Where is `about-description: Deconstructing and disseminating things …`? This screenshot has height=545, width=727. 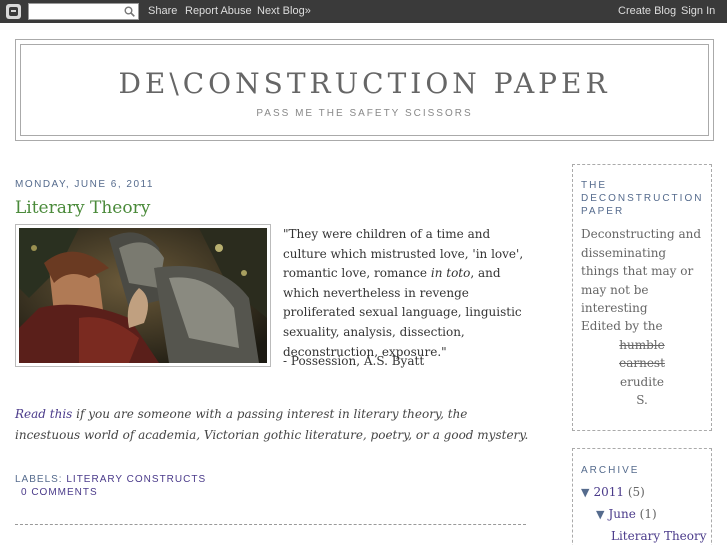
about-description: Deconstructing and disseminating things … is located at coordinates (641, 271).